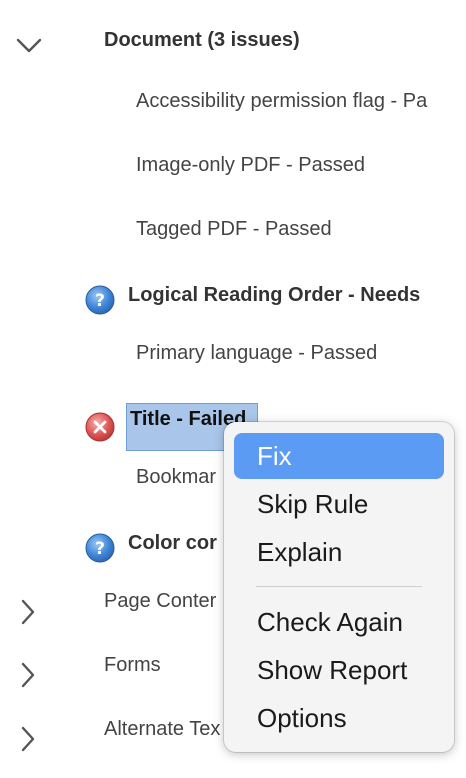  I want to click on chevron-down-icon, so click(29, 46).